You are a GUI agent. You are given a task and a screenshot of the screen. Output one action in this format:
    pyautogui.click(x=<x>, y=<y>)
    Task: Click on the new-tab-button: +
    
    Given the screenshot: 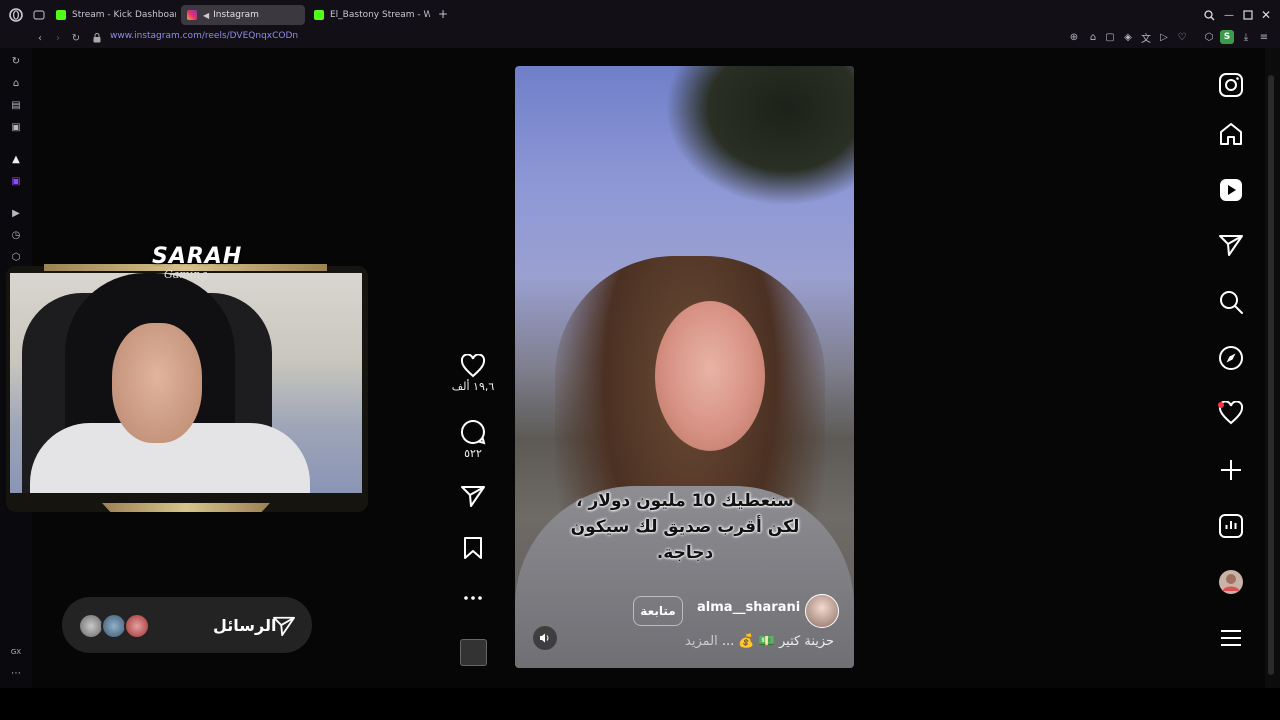 What is the action you would take?
    pyautogui.click(x=443, y=14)
    